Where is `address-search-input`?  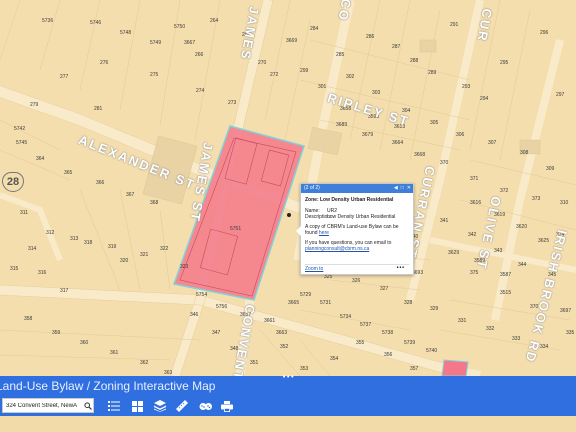 address-search-input is located at coordinates (42, 405).